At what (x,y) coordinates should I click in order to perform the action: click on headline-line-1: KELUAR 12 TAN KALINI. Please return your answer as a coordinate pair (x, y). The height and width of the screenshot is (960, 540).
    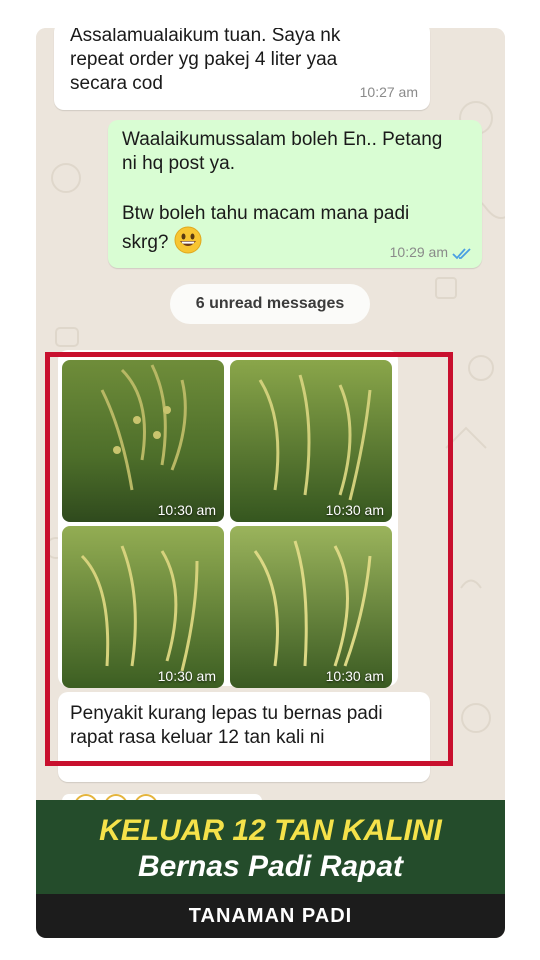
    Looking at the image, I should click on (270, 830).